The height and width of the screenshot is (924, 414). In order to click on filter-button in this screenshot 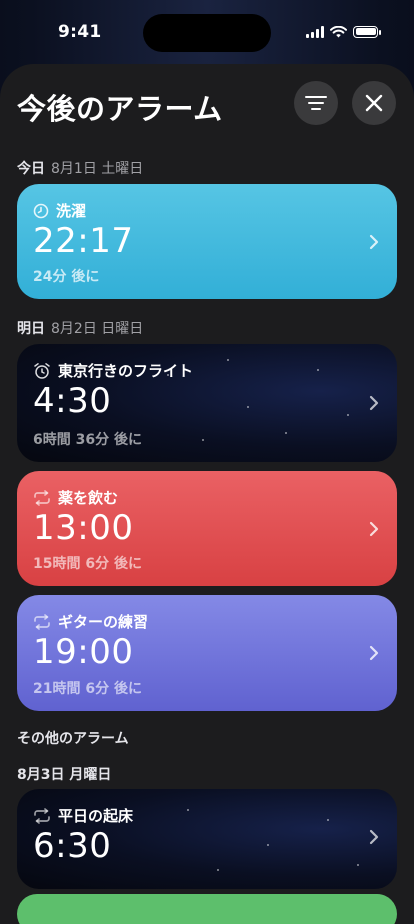, I will do `click(316, 103)`.